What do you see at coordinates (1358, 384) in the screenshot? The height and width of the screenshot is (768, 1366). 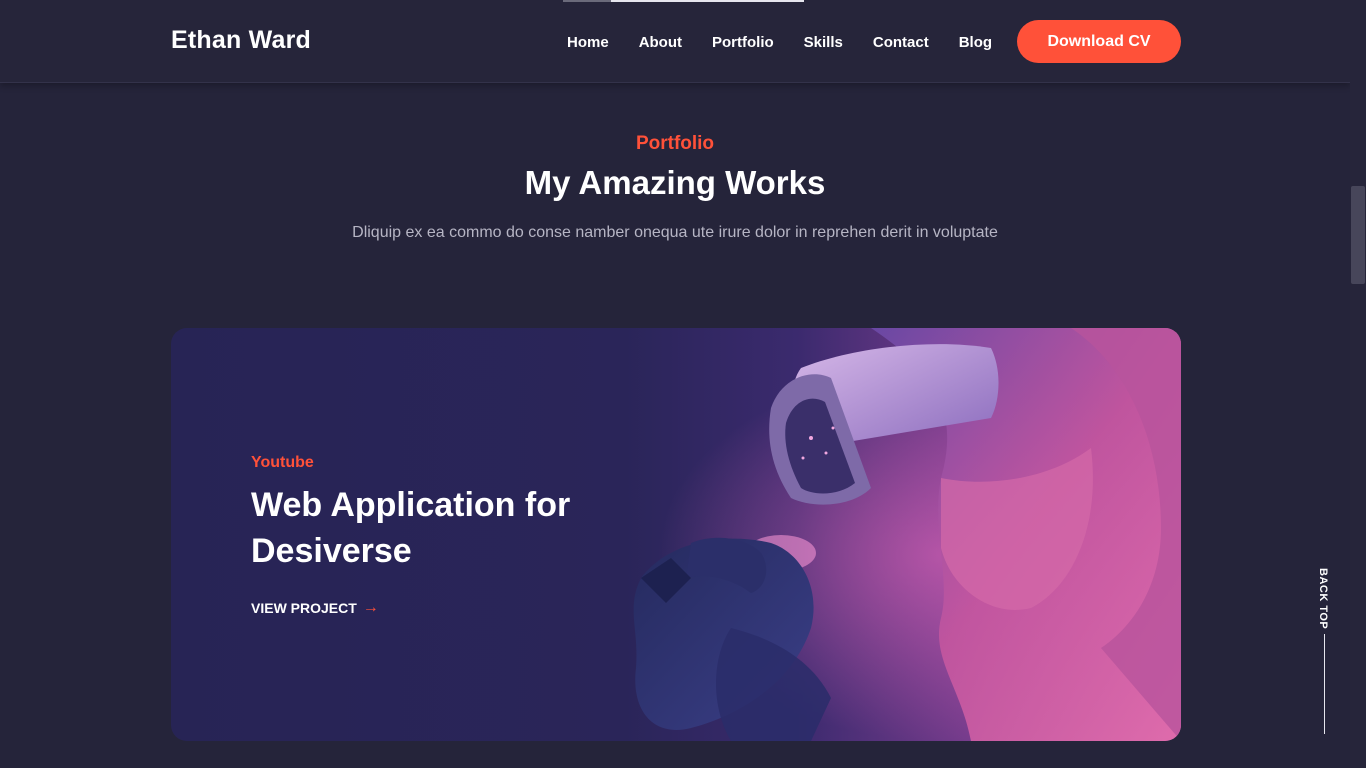 I see `scrollbar` at bounding box center [1358, 384].